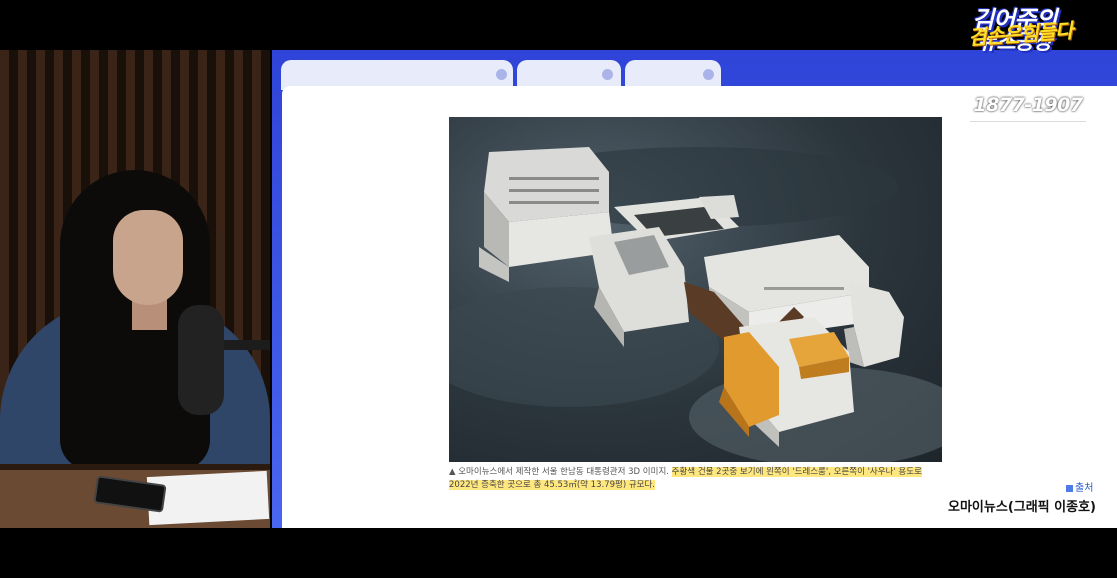  I want to click on microphone, so click(201, 360).